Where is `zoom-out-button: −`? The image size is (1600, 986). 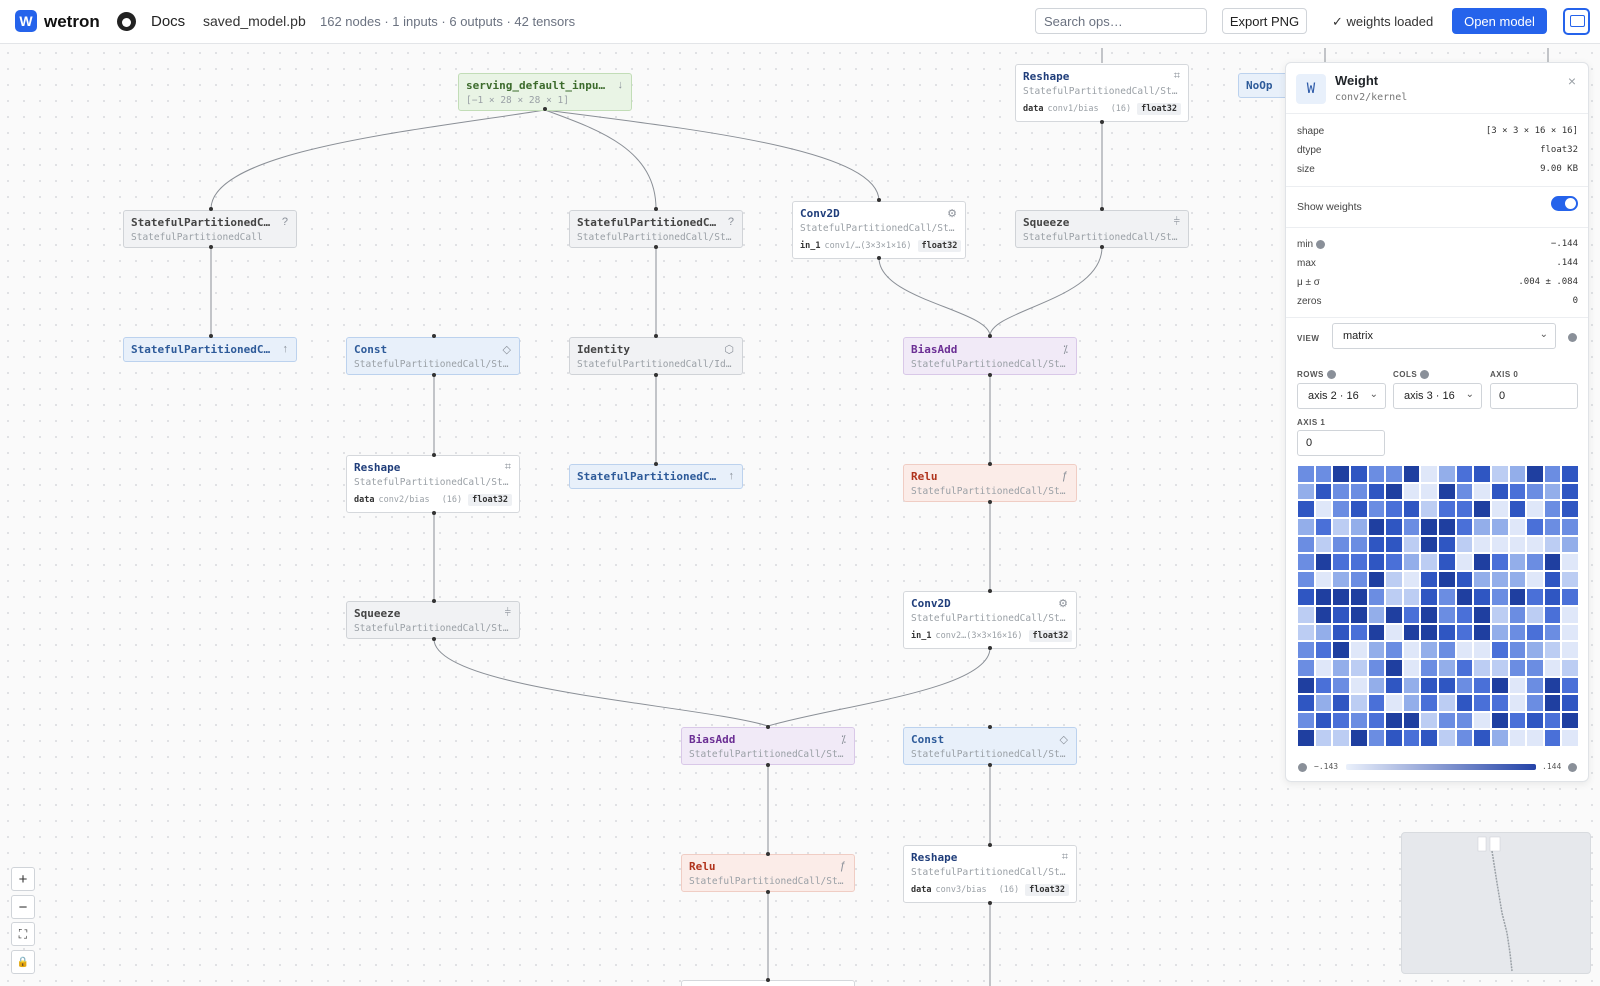 zoom-out-button: − is located at coordinates (23, 907).